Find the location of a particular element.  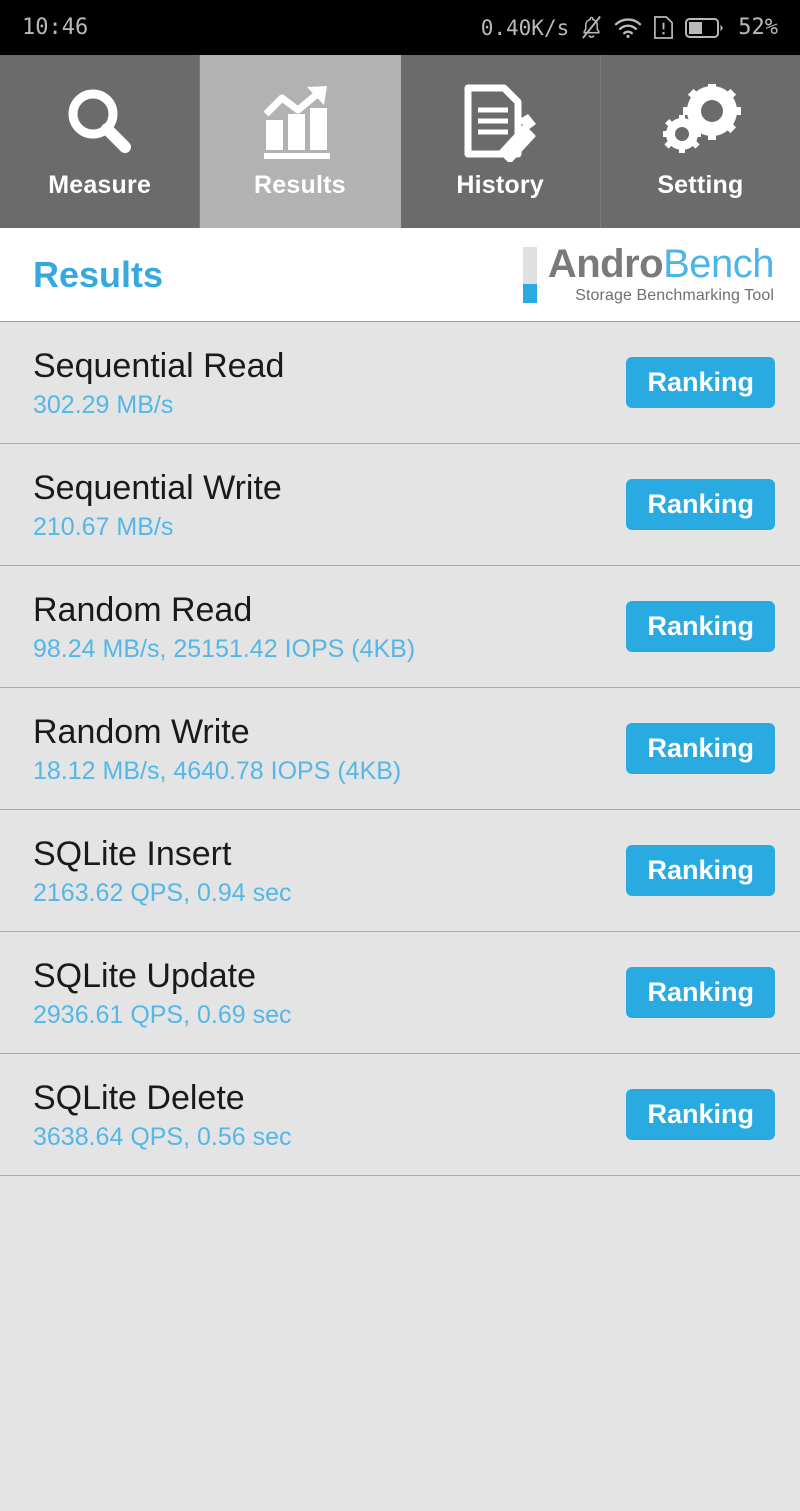

logo-bench: Bench is located at coordinates (718, 264).